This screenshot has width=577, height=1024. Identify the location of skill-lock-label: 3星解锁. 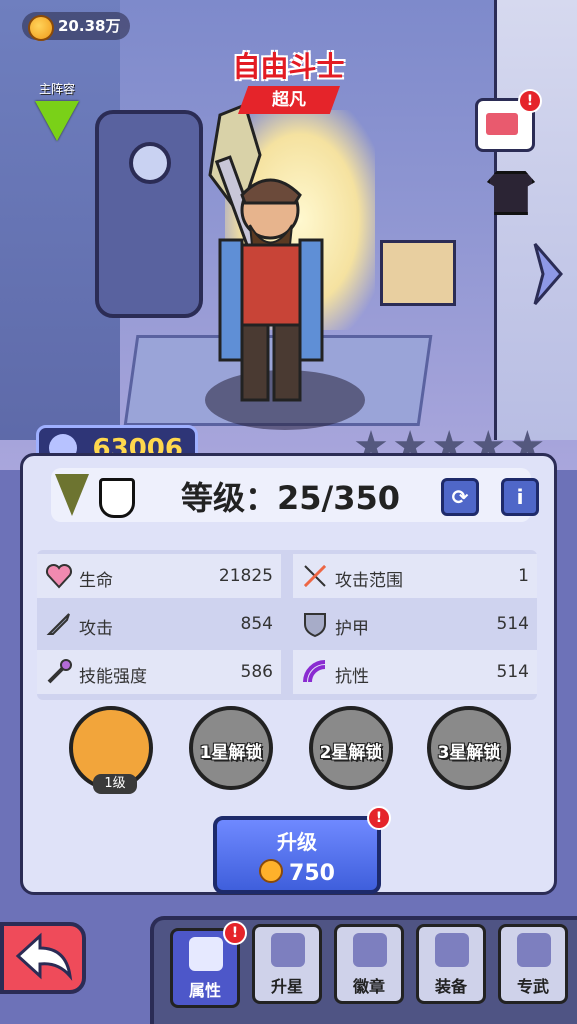
(469, 753).